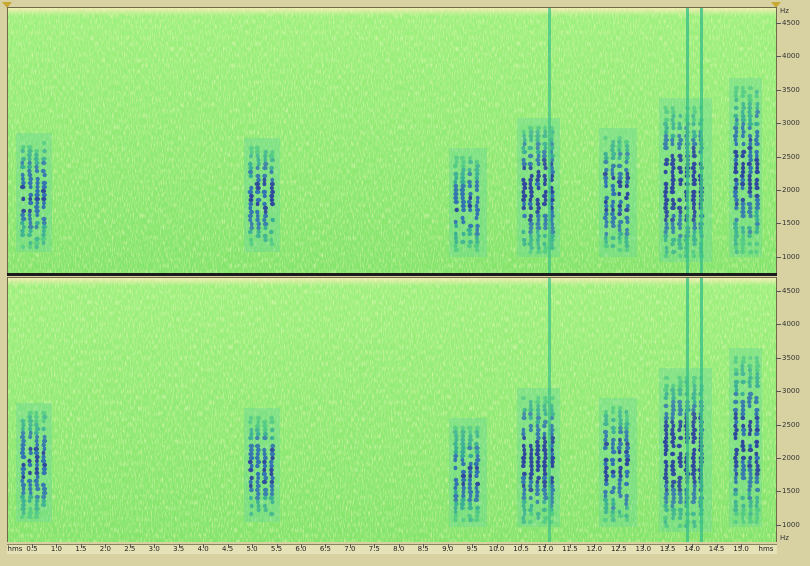  What do you see at coordinates (472, 549) in the screenshot?
I see `time-tick-label: 9.5` at bounding box center [472, 549].